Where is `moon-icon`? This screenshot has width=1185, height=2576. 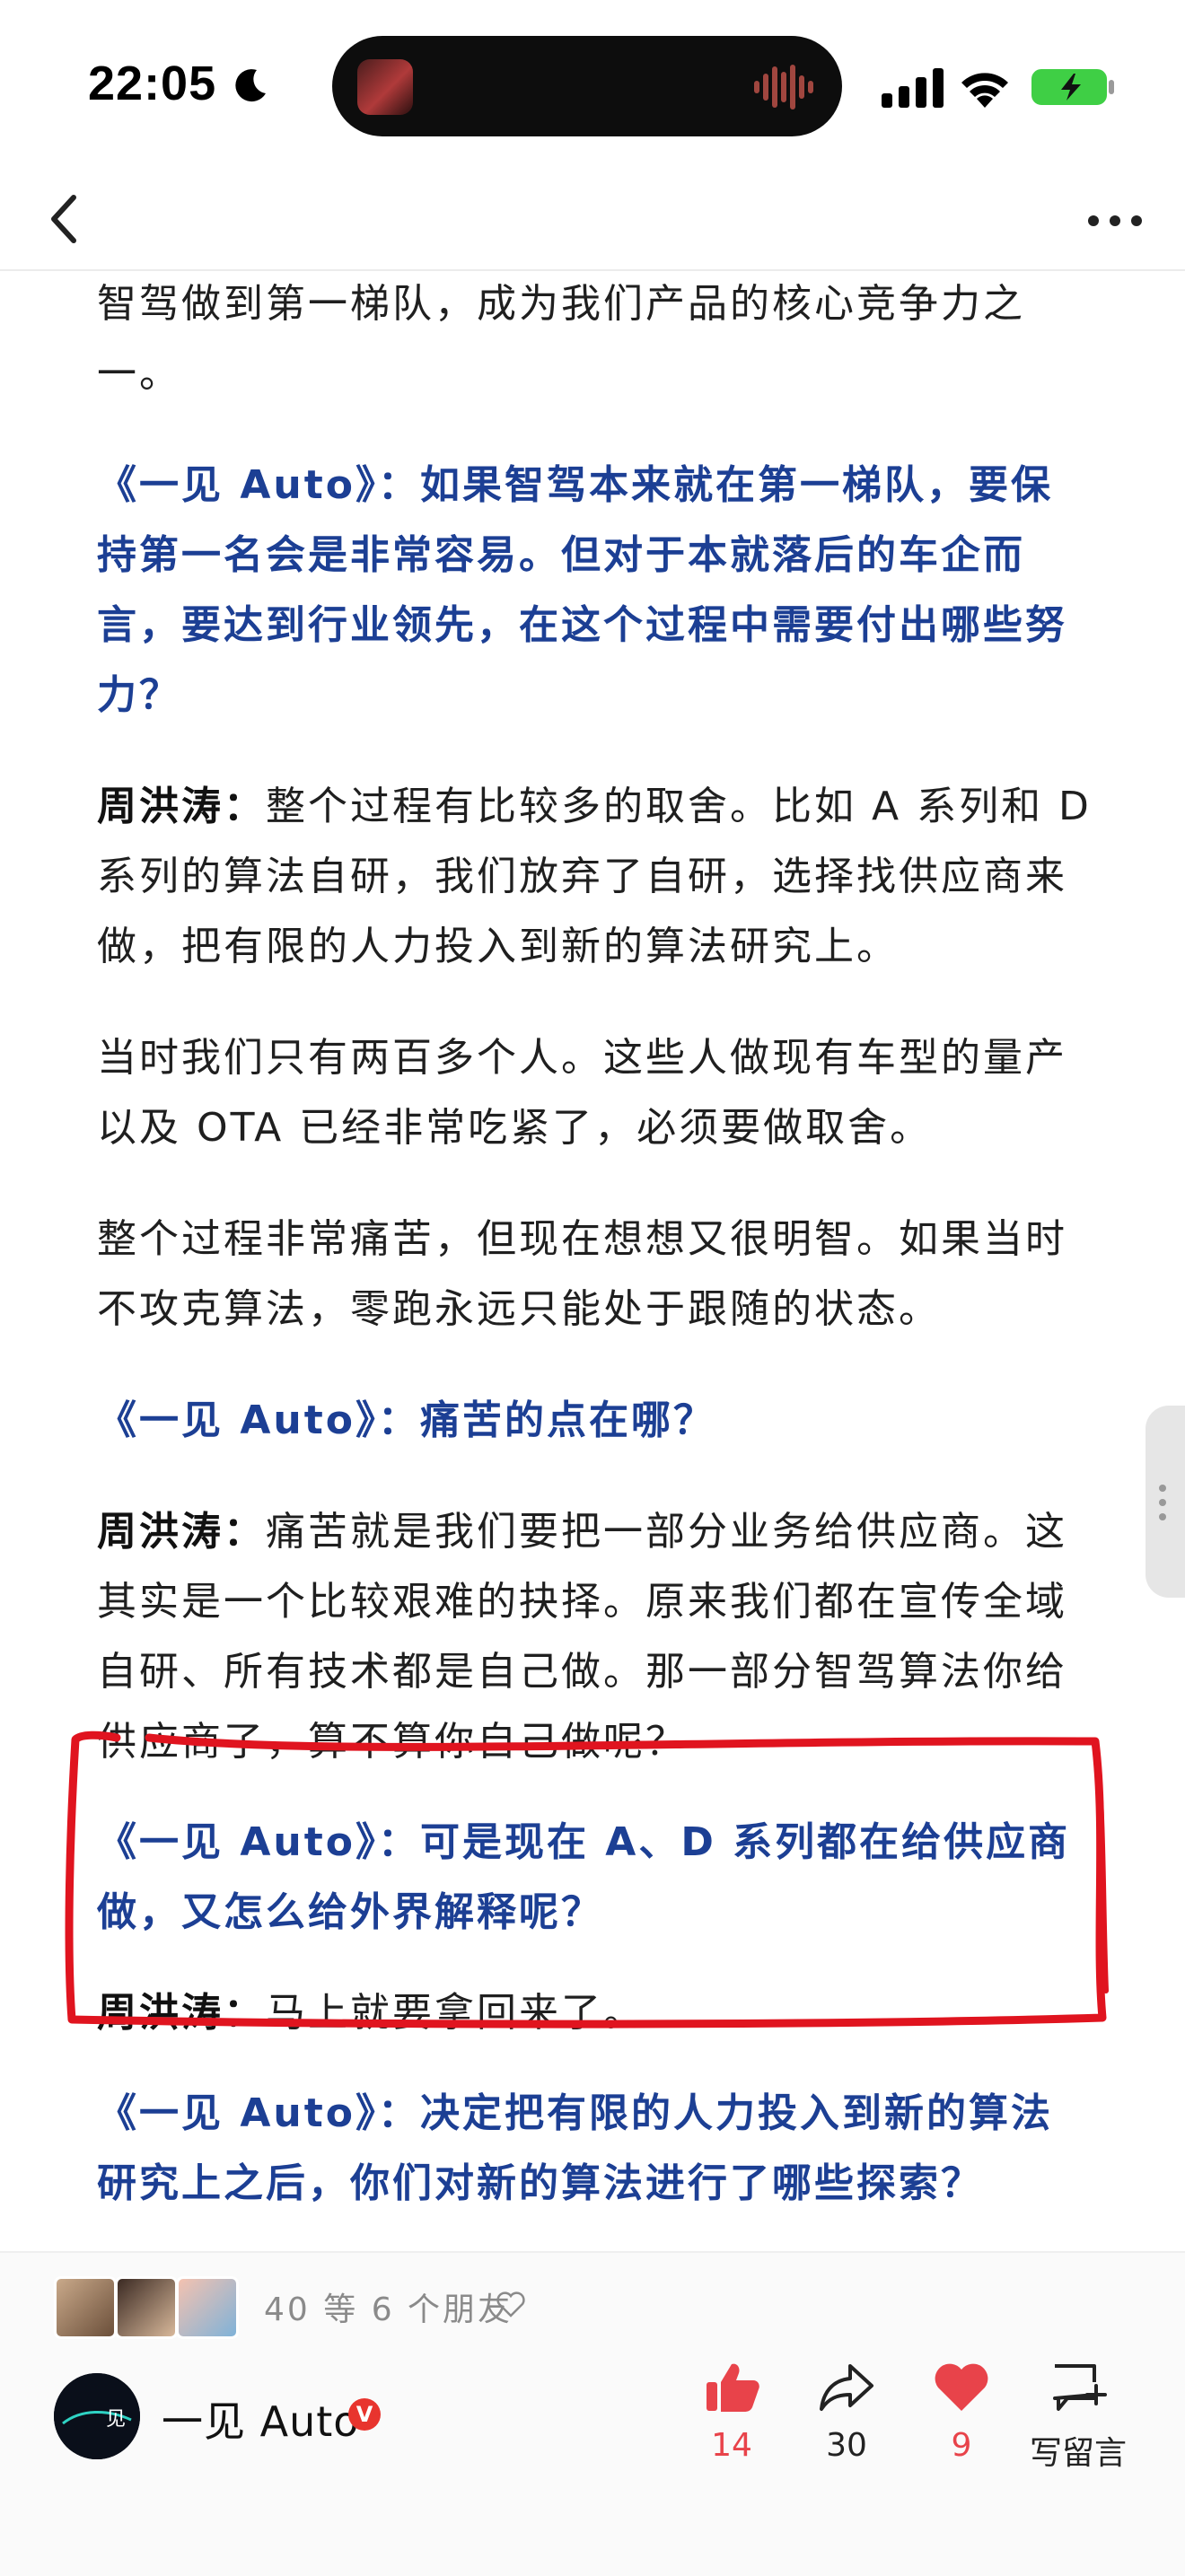
moon-icon is located at coordinates (250, 85).